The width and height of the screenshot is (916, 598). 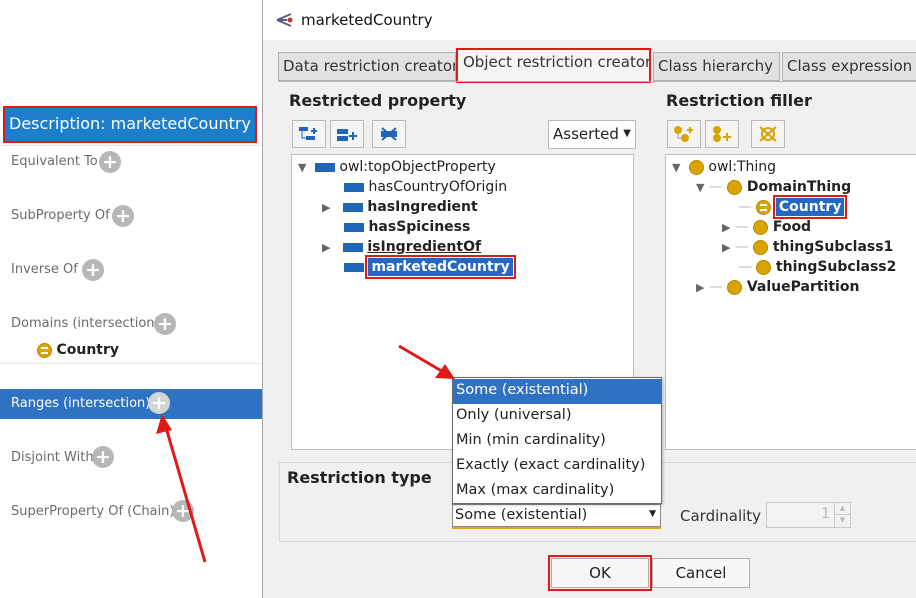 What do you see at coordinates (825, 514) in the screenshot?
I see `cardinality-value: 1` at bounding box center [825, 514].